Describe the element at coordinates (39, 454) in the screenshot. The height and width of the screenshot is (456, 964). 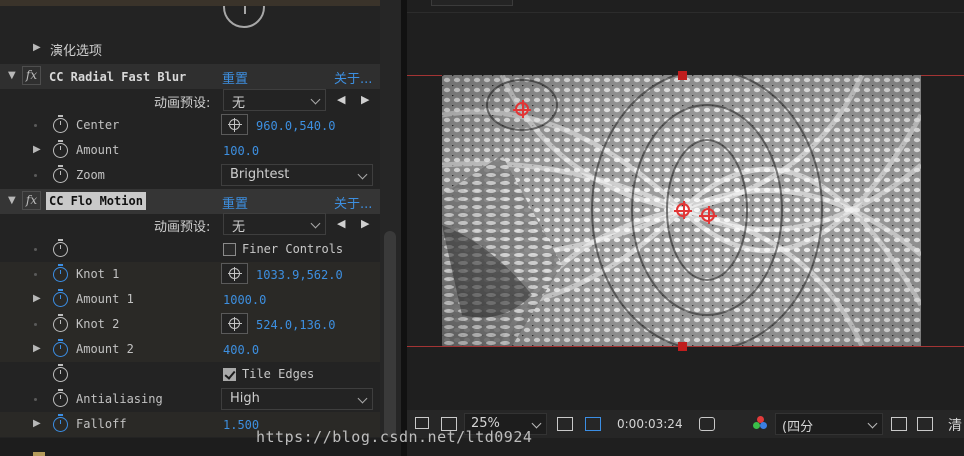
I see `folder-icon` at that location.